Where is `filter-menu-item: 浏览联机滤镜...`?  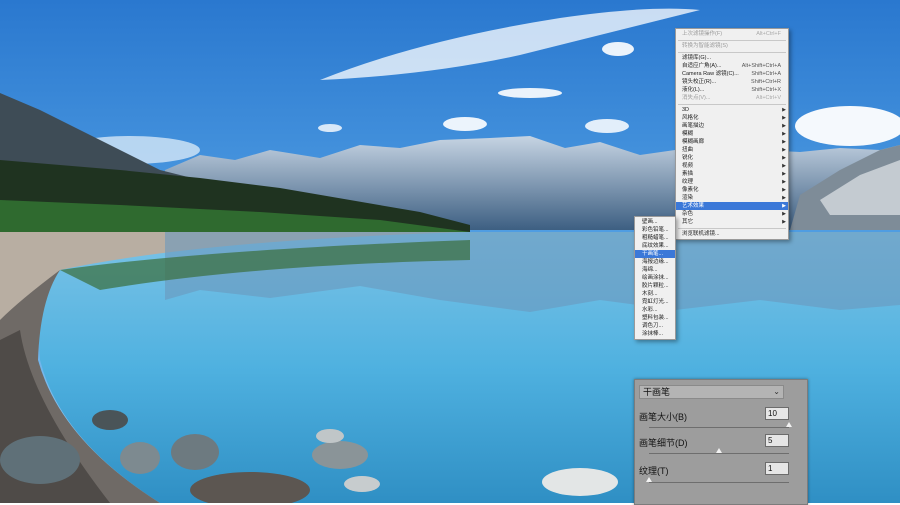
filter-menu-item: 浏览联机滤镜... is located at coordinates (732, 234).